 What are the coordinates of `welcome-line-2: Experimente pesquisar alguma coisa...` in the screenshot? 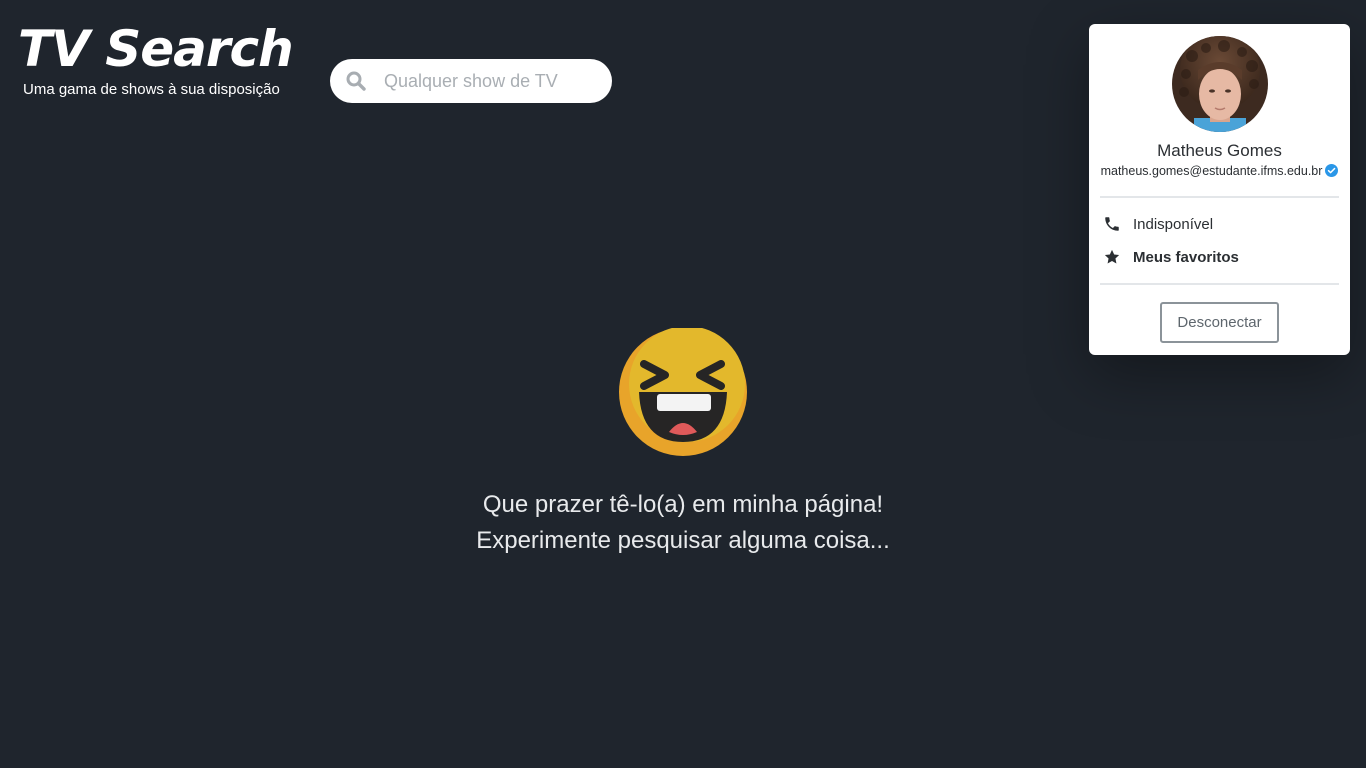 It's located at (683, 540).